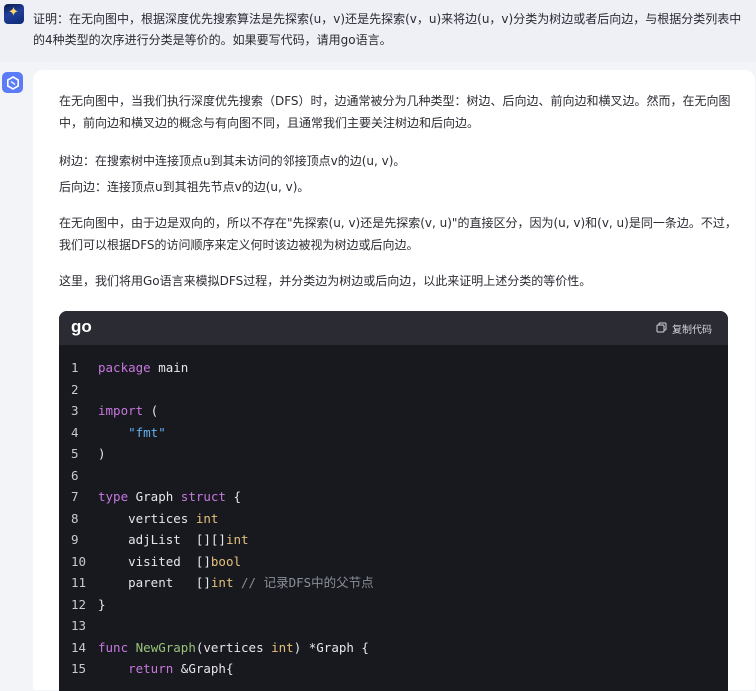 This screenshot has height=691, width=756. I want to click on code-line: 9 adjList [][]int, so click(393, 539).